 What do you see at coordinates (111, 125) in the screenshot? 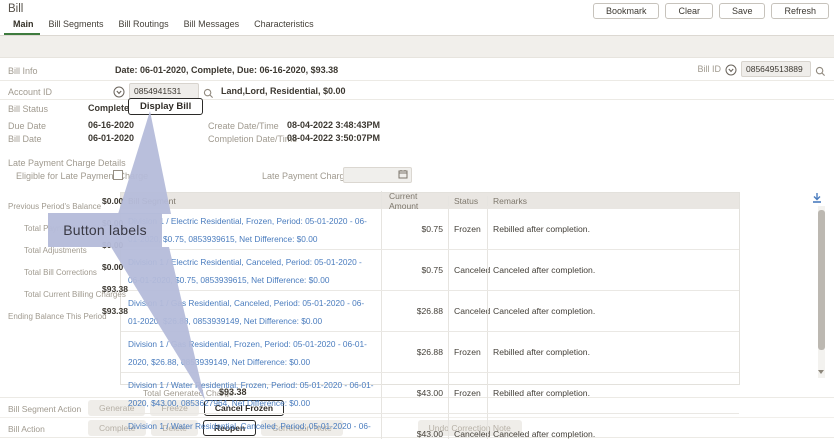
I see `due-date-value: 06-16-2020` at bounding box center [111, 125].